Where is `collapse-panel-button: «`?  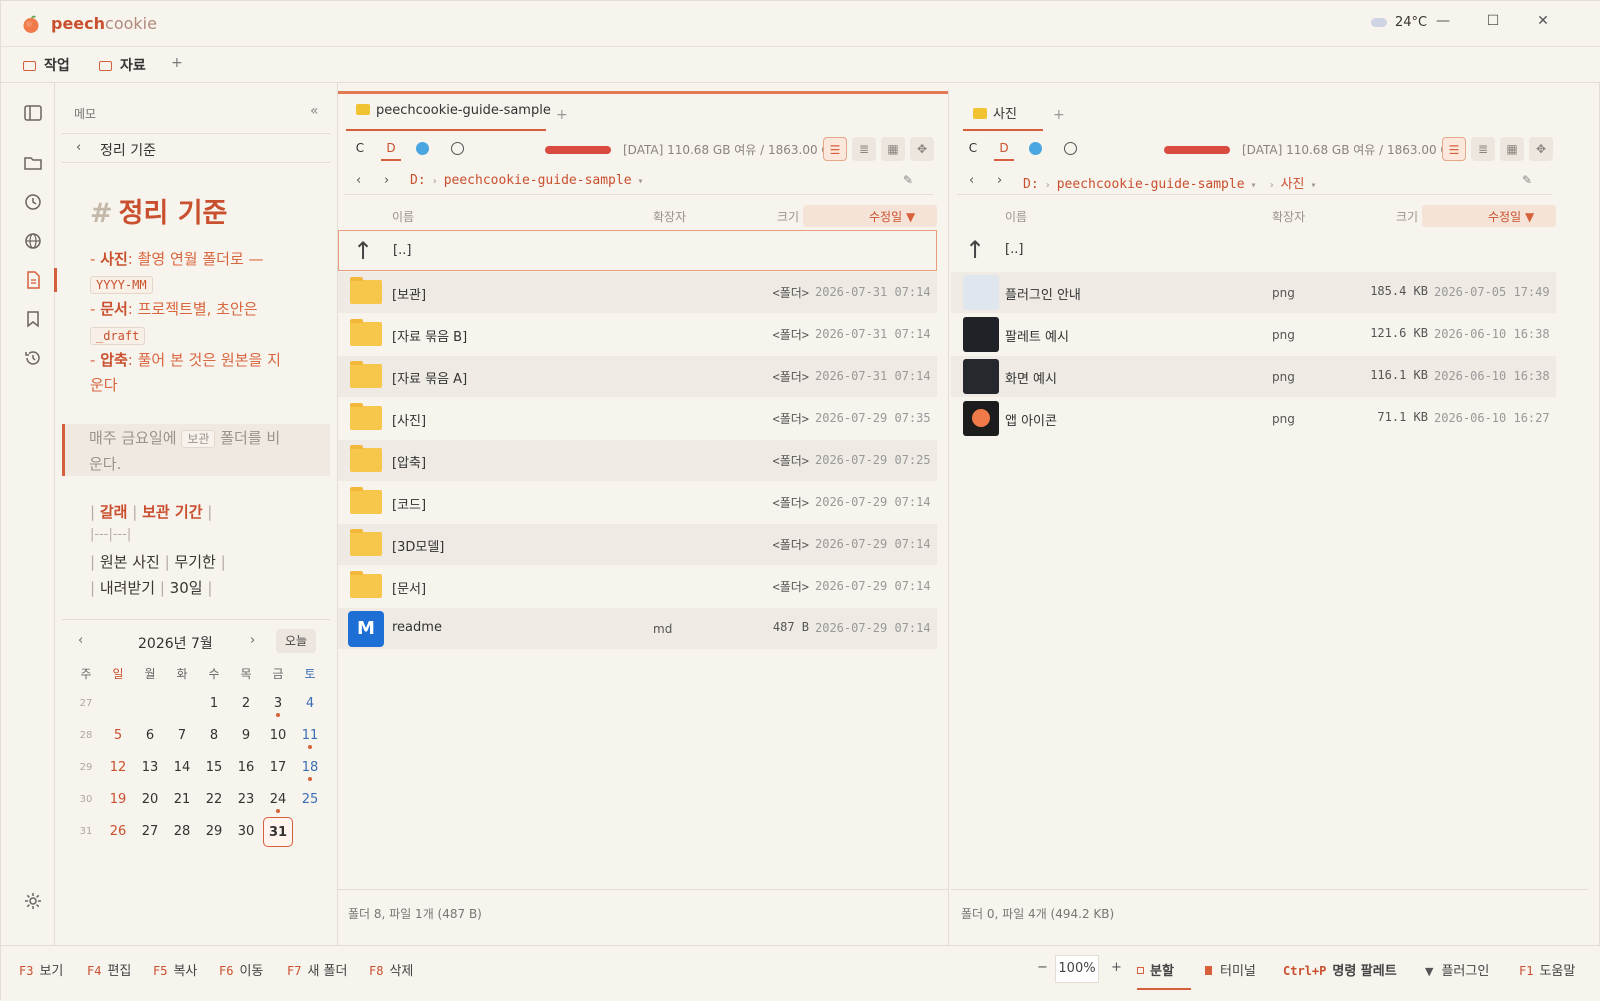 collapse-panel-button: « is located at coordinates (314, 111).